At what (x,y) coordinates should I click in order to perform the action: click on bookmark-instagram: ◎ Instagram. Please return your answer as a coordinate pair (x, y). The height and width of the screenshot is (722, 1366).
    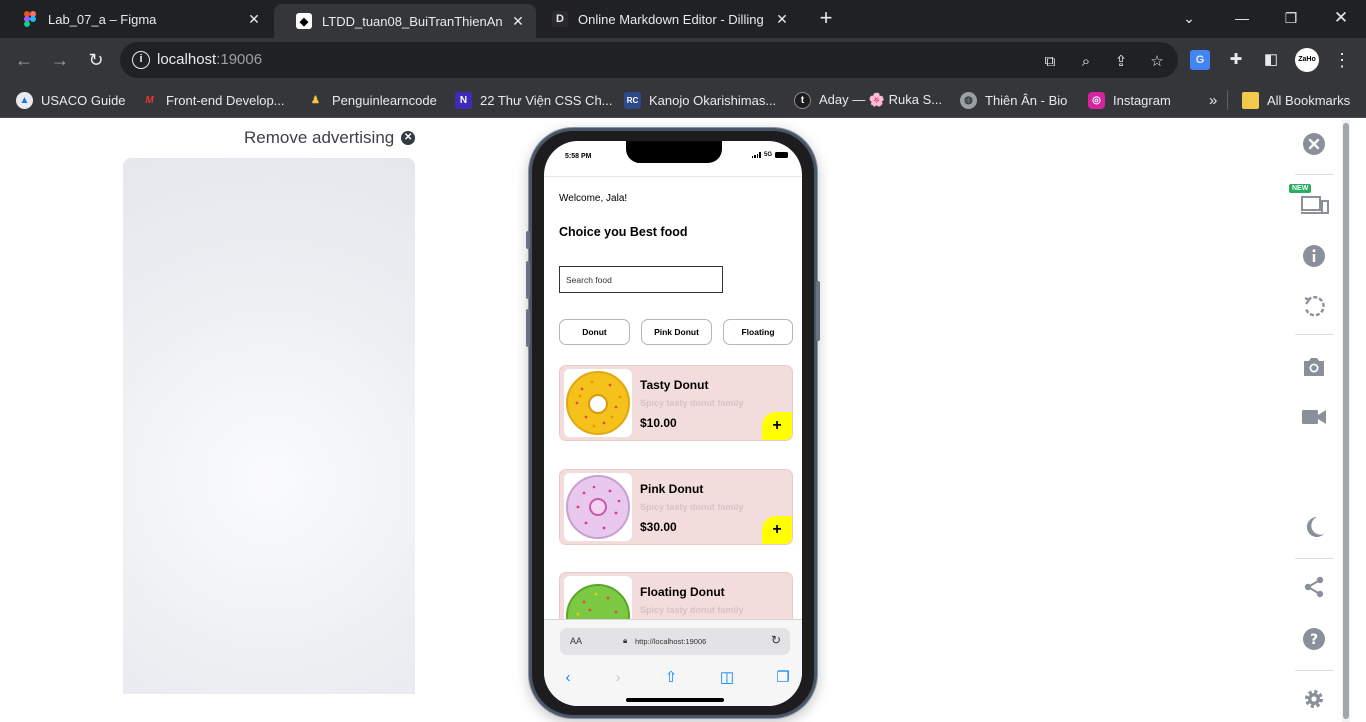
    Looking at the image, I should click on (1129, 100).